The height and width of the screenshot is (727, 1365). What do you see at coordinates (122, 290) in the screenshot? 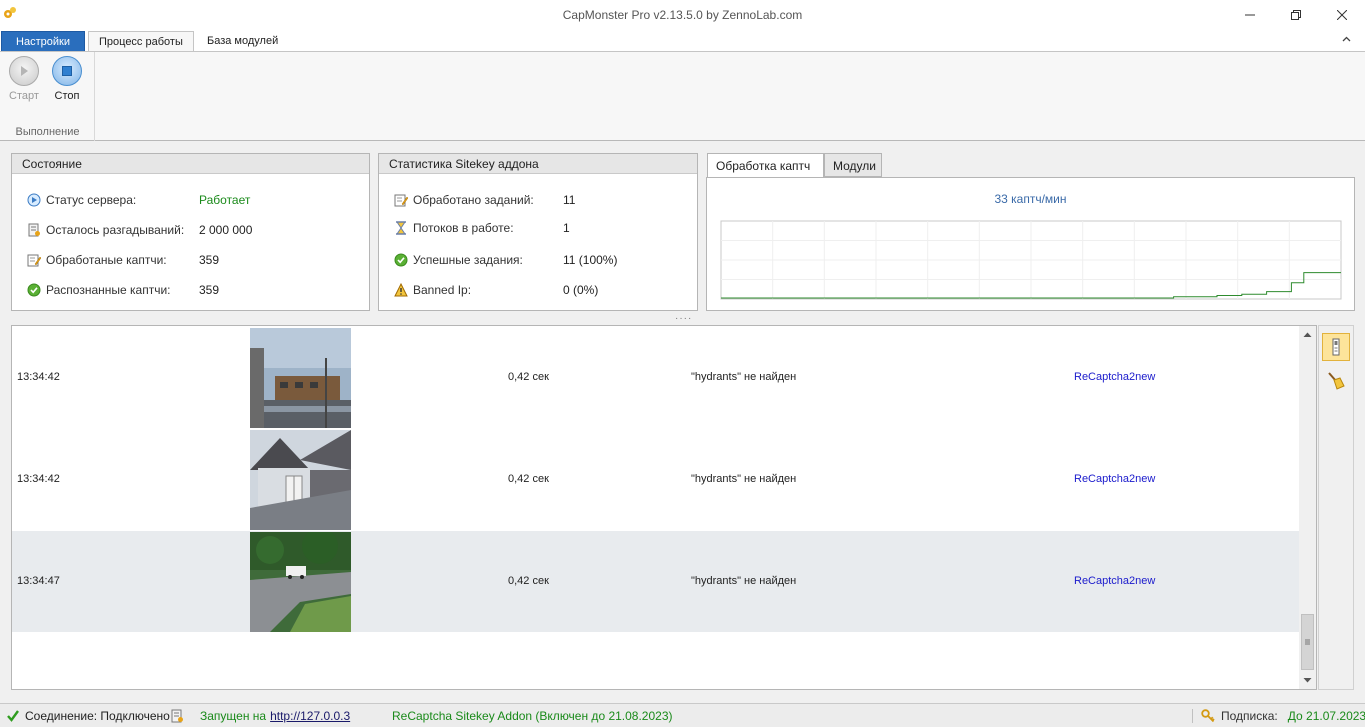
I see `recognized-row: Распознанные каптчи: 359` at bounding box center [122, 290].